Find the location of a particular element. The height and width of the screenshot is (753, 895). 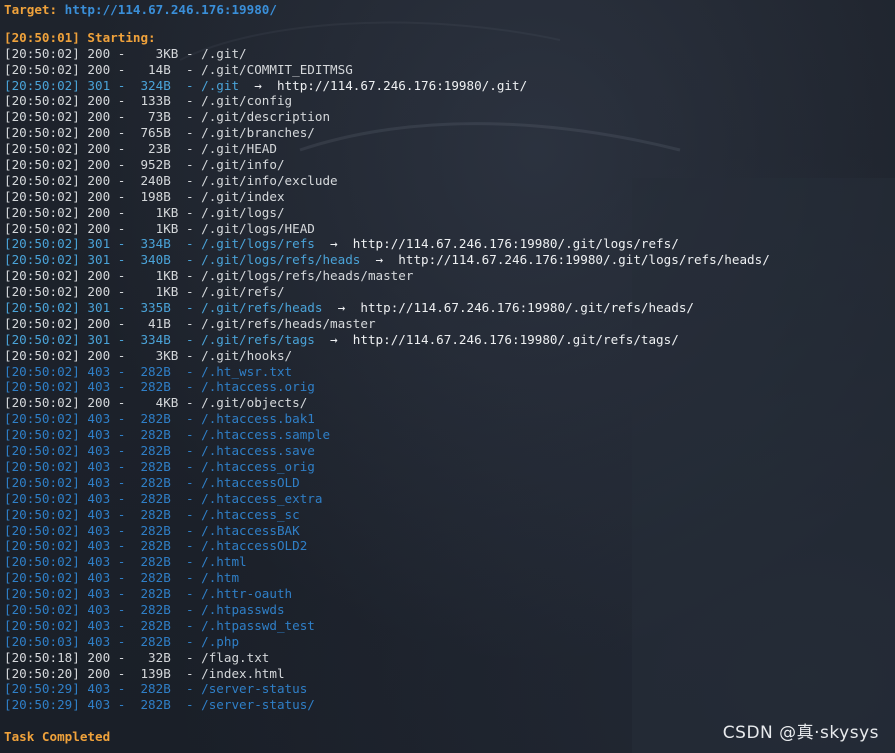

scan-result-line: [20:50:02] 200 - 3KB - /.git/hooks/ is located at coordinates (148, 355).